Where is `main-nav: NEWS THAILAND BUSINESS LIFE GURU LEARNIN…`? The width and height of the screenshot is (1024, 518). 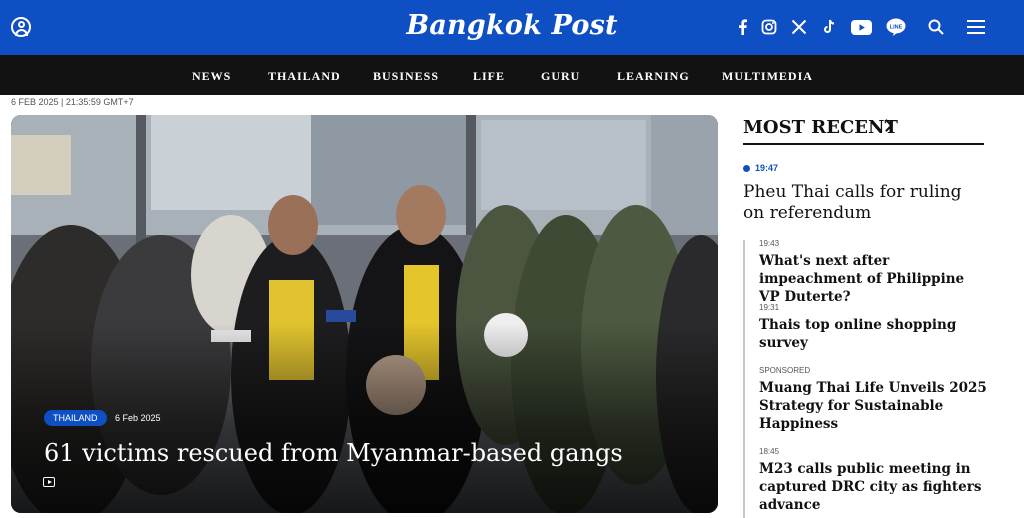 main-nav: NEWS THAILAND BUSINESS LIFE GURU LEARNIN… is located at coordinates (512, 75).